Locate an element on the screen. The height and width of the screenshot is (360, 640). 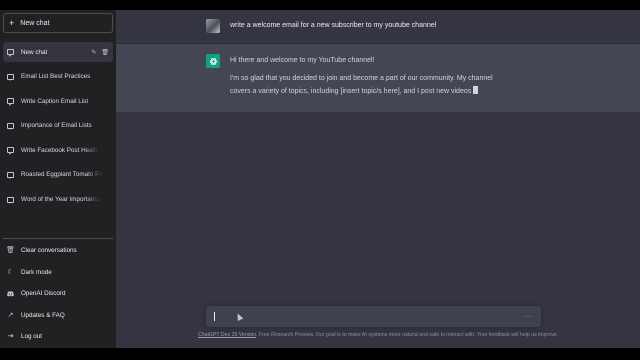
logout-icon: ⇥ is located at coordinates (10, 336).